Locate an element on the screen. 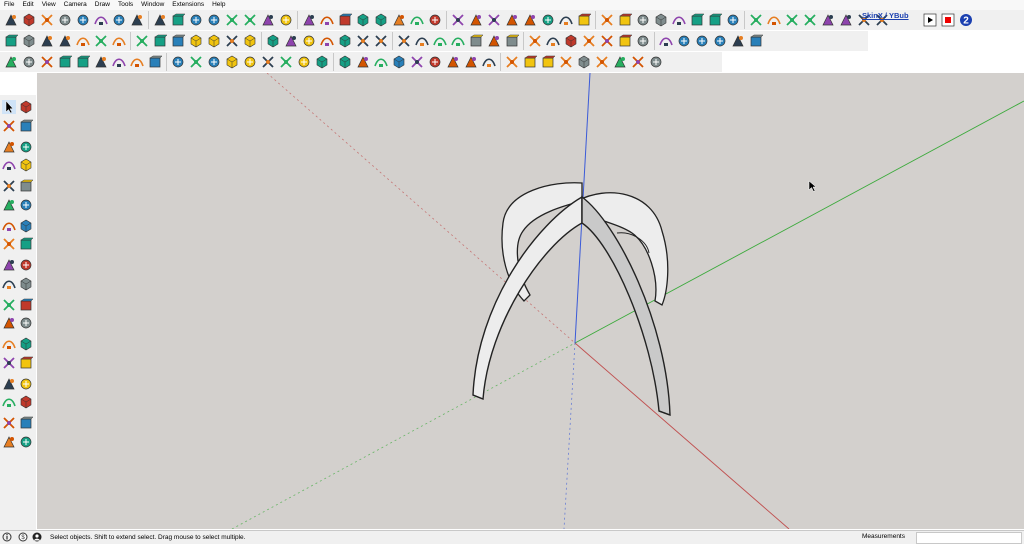 This screenshot has width=1024, height=544. front-view-icon is located at coordinates (47, 62).